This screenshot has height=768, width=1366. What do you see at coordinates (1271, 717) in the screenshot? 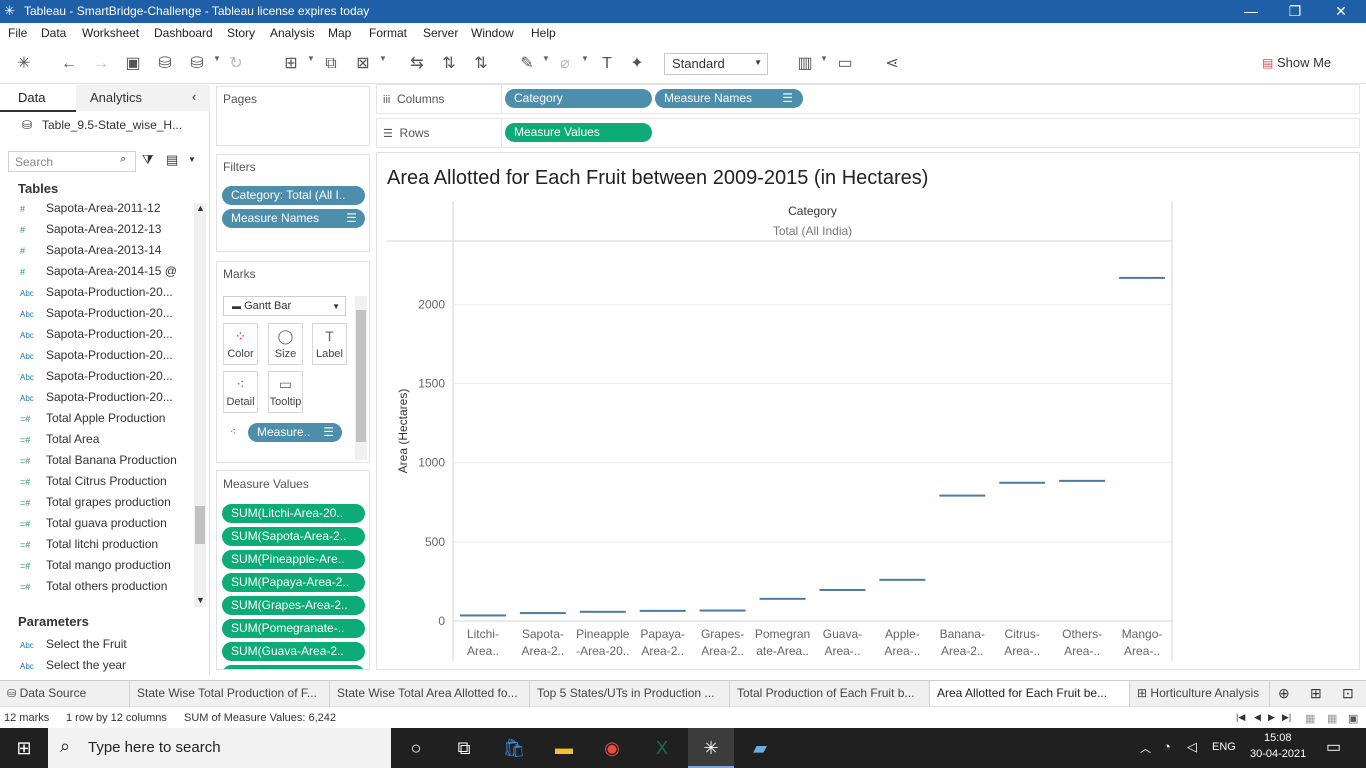
I see `next-sheet-icon: ▶` at bounding box center [1271, 717].